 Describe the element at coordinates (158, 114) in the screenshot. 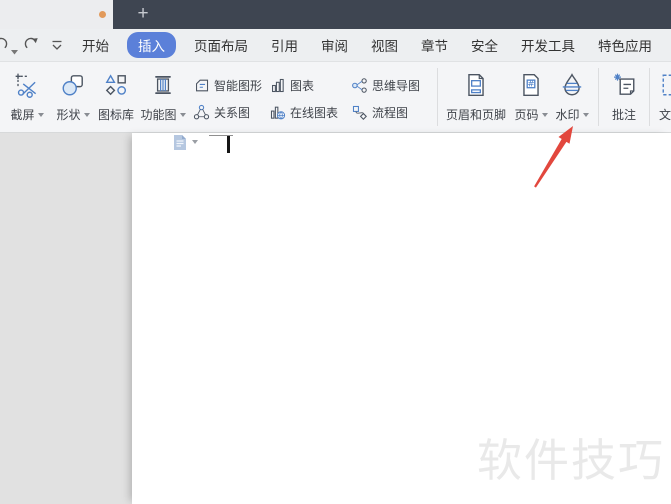

I see `function-diagram-label: 功能图` at that location.